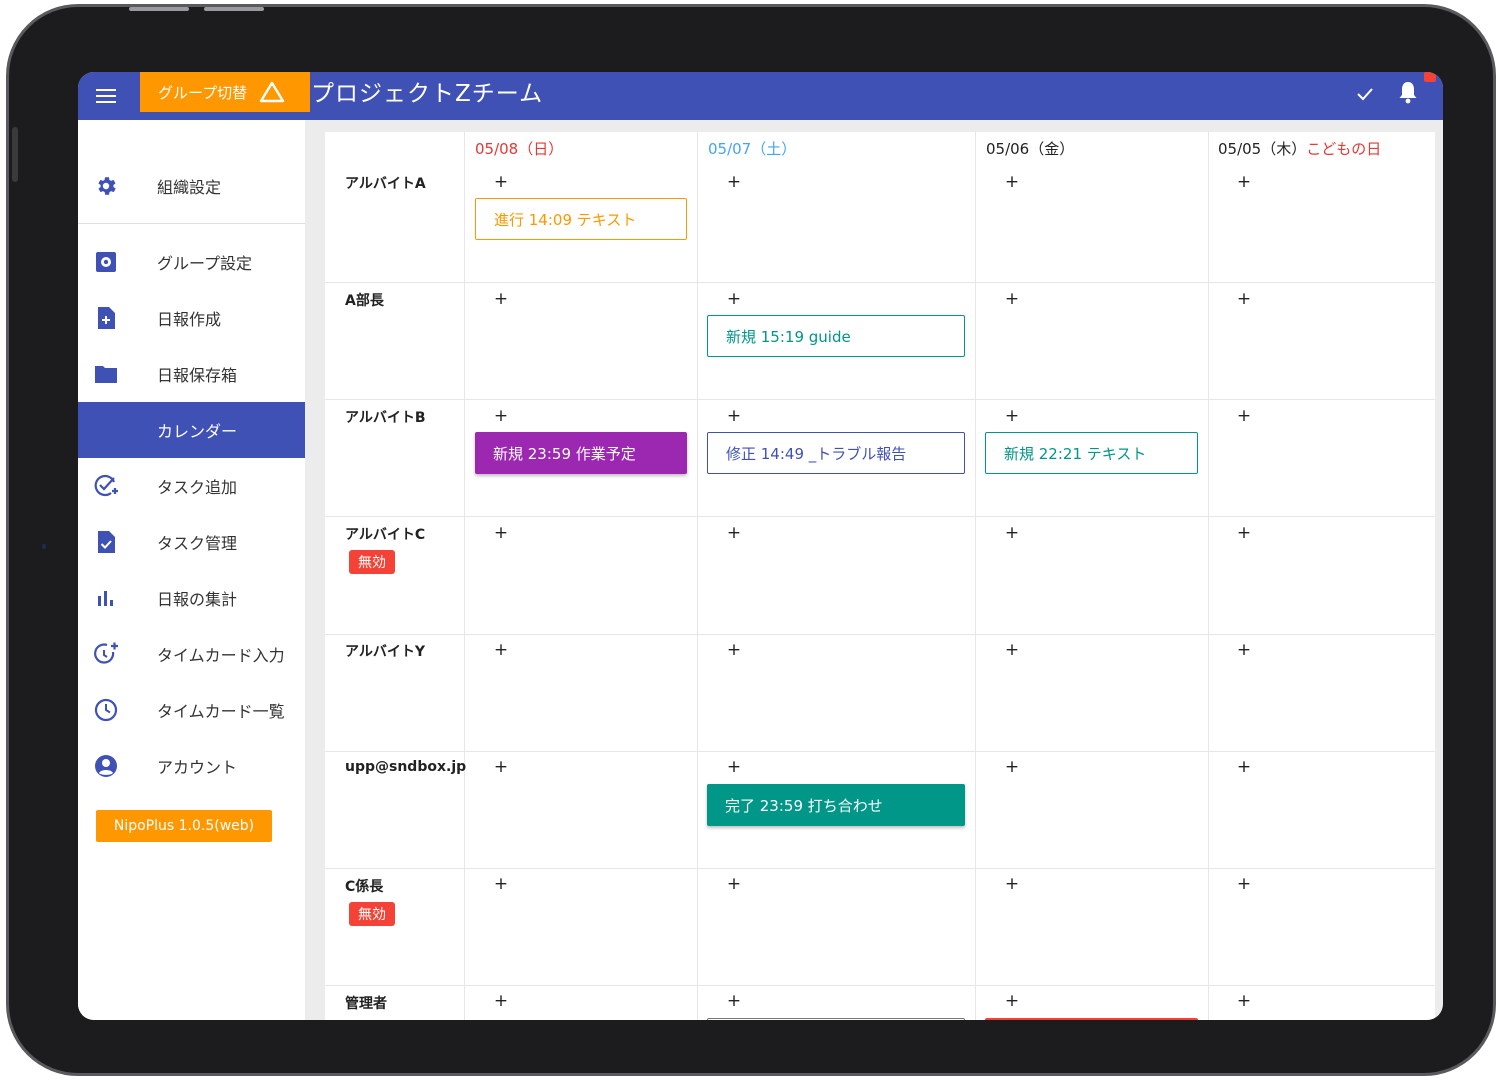 This screenshot has width=1500, height=1081. I want to click on group-switch-button: グループ切替, so click(225, 92).